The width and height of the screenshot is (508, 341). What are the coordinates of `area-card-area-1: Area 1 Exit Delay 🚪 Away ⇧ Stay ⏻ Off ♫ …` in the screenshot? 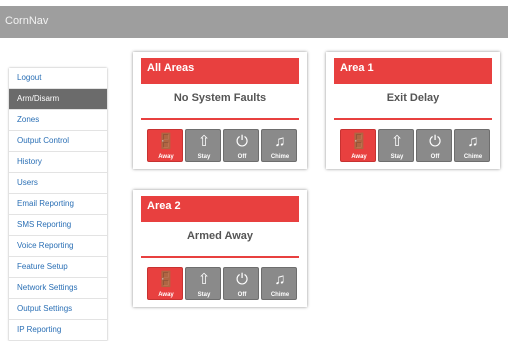 It's located at (413, 110).